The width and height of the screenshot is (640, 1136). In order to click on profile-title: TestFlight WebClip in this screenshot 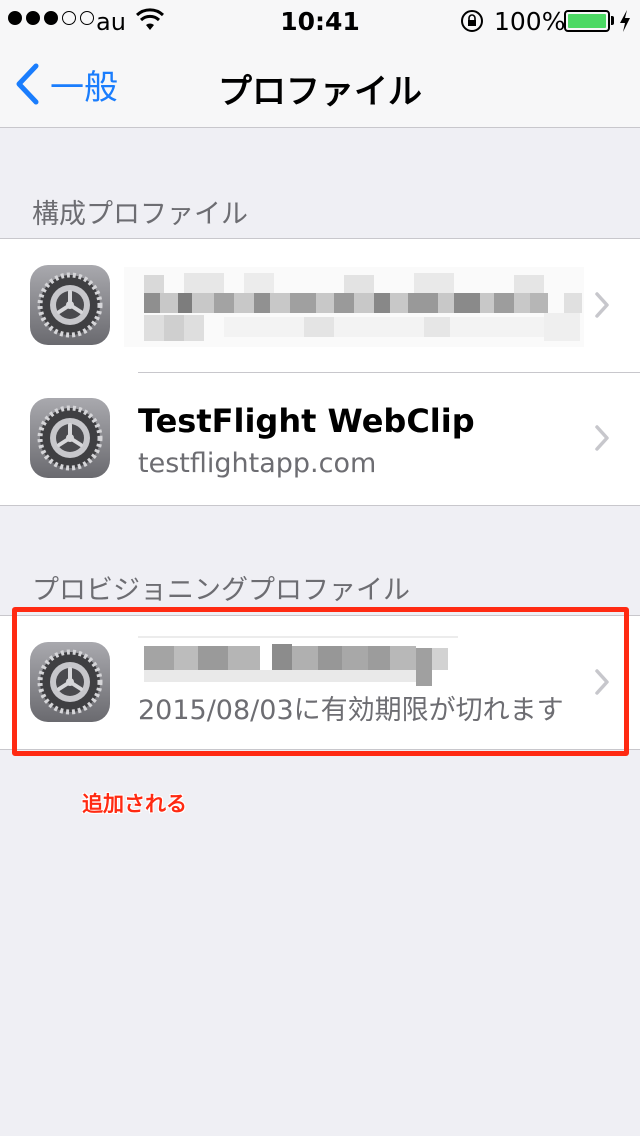, I will do `click(306, 421)`.